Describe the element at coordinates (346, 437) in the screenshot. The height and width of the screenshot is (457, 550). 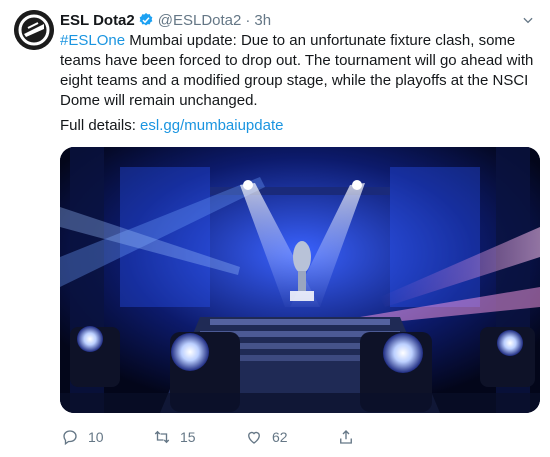
I see `share-icon` at that location.